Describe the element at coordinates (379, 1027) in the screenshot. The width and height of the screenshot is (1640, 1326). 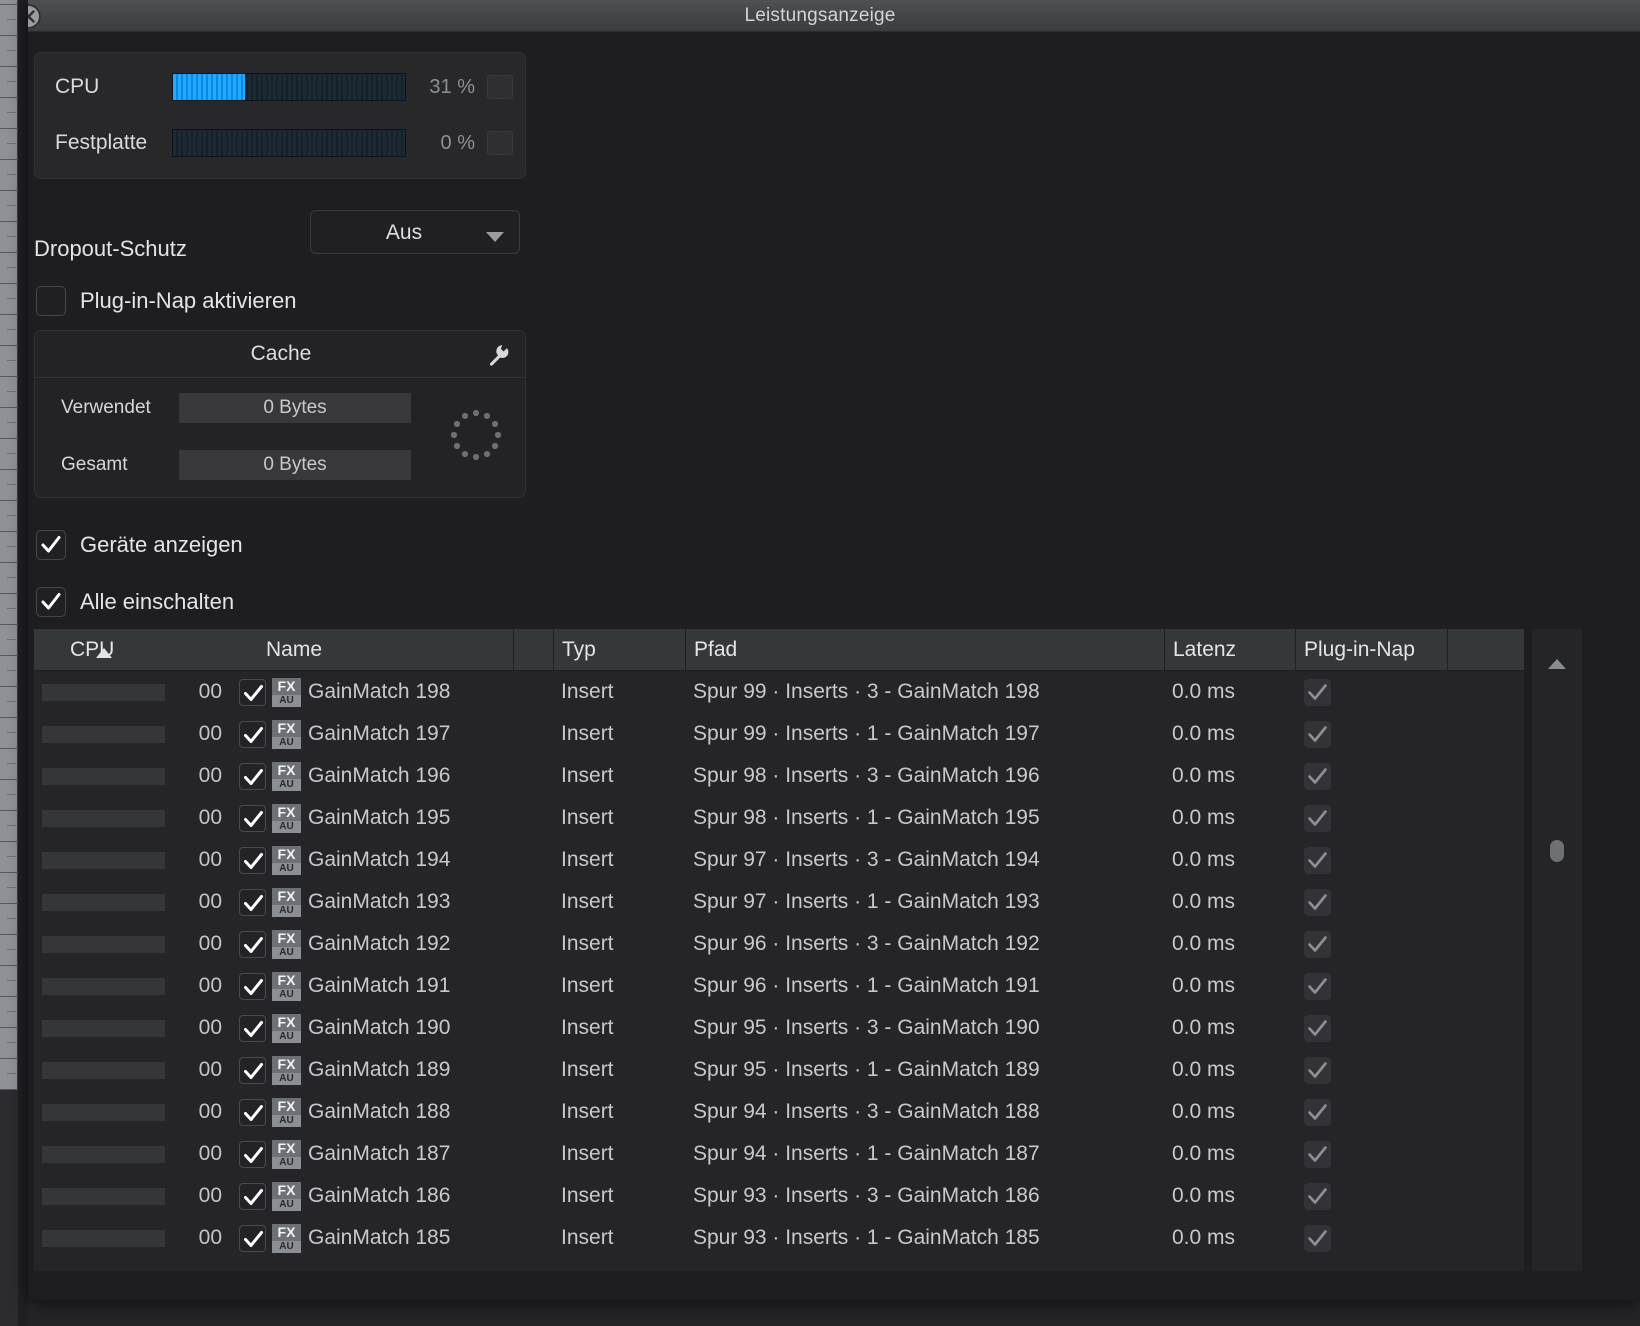
I see `row-name: GainMatch 190` at that location.